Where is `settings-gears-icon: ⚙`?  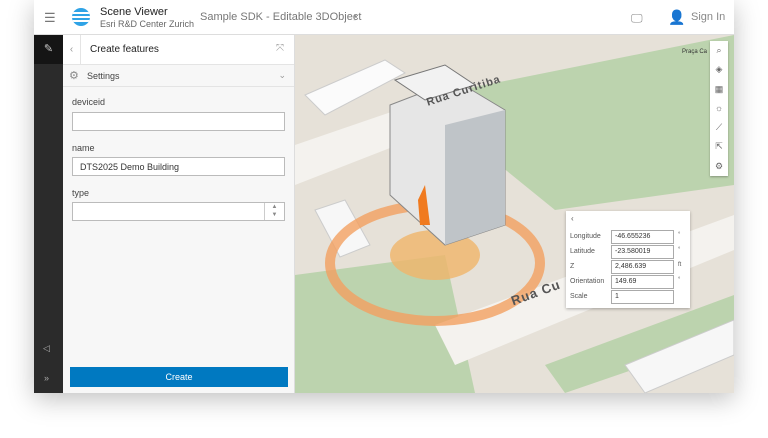
settings-gears-icon: ⚙ is located at coordinates (719, 166).